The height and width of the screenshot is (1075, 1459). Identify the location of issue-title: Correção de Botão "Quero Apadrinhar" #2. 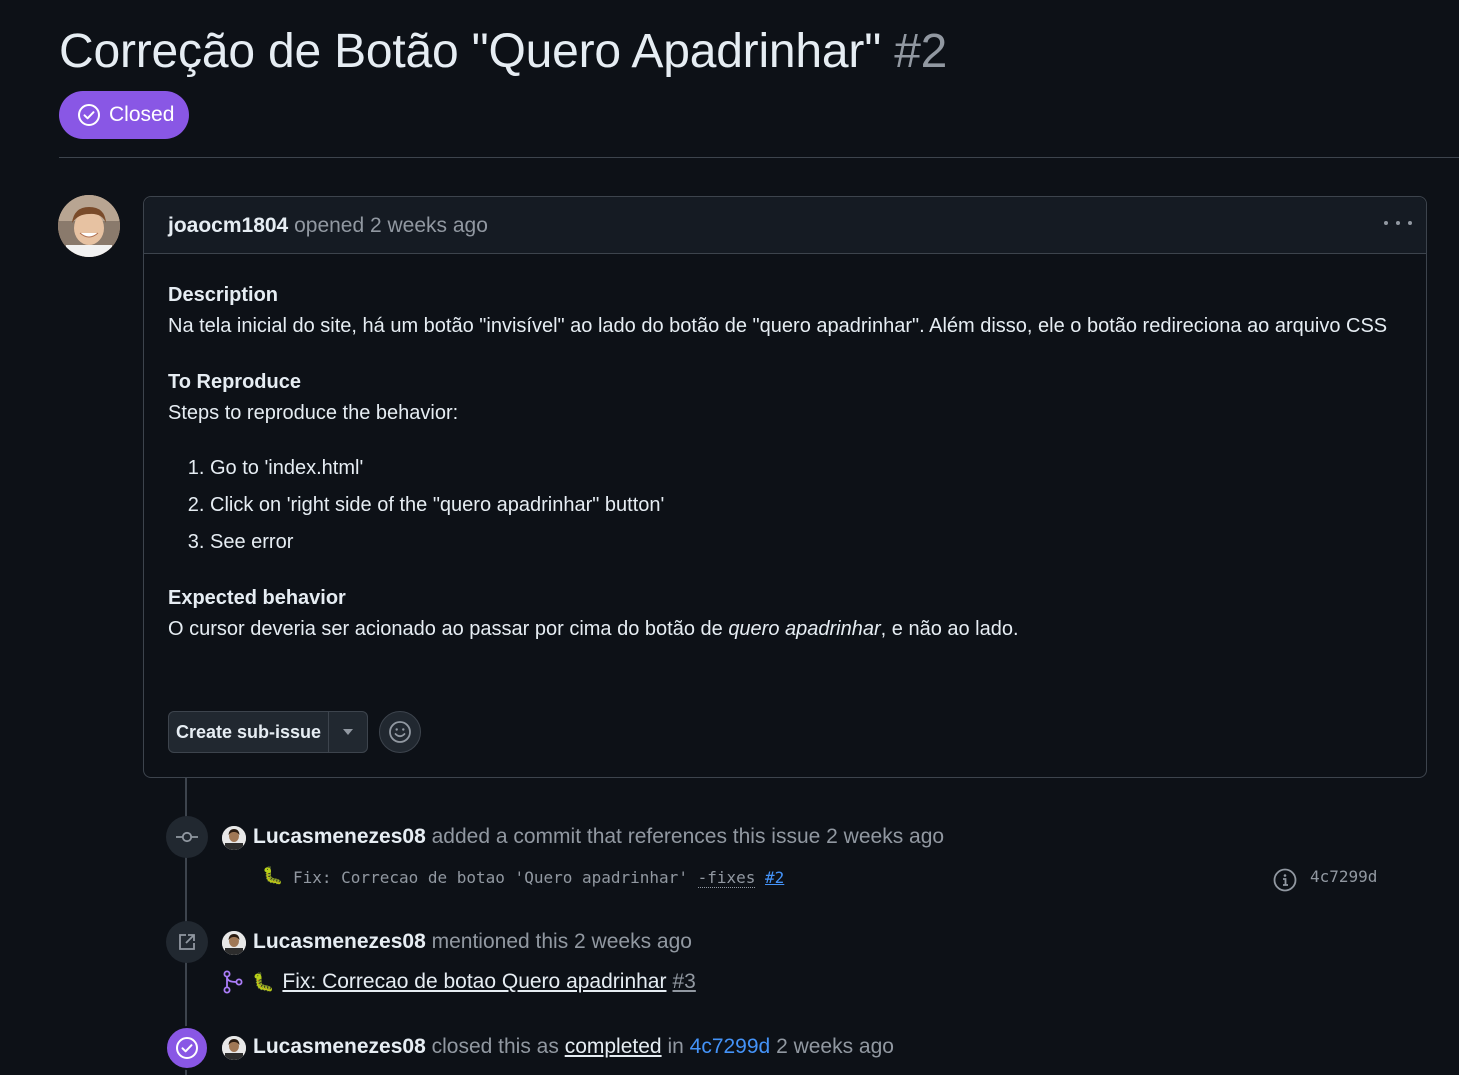
(503, 51).